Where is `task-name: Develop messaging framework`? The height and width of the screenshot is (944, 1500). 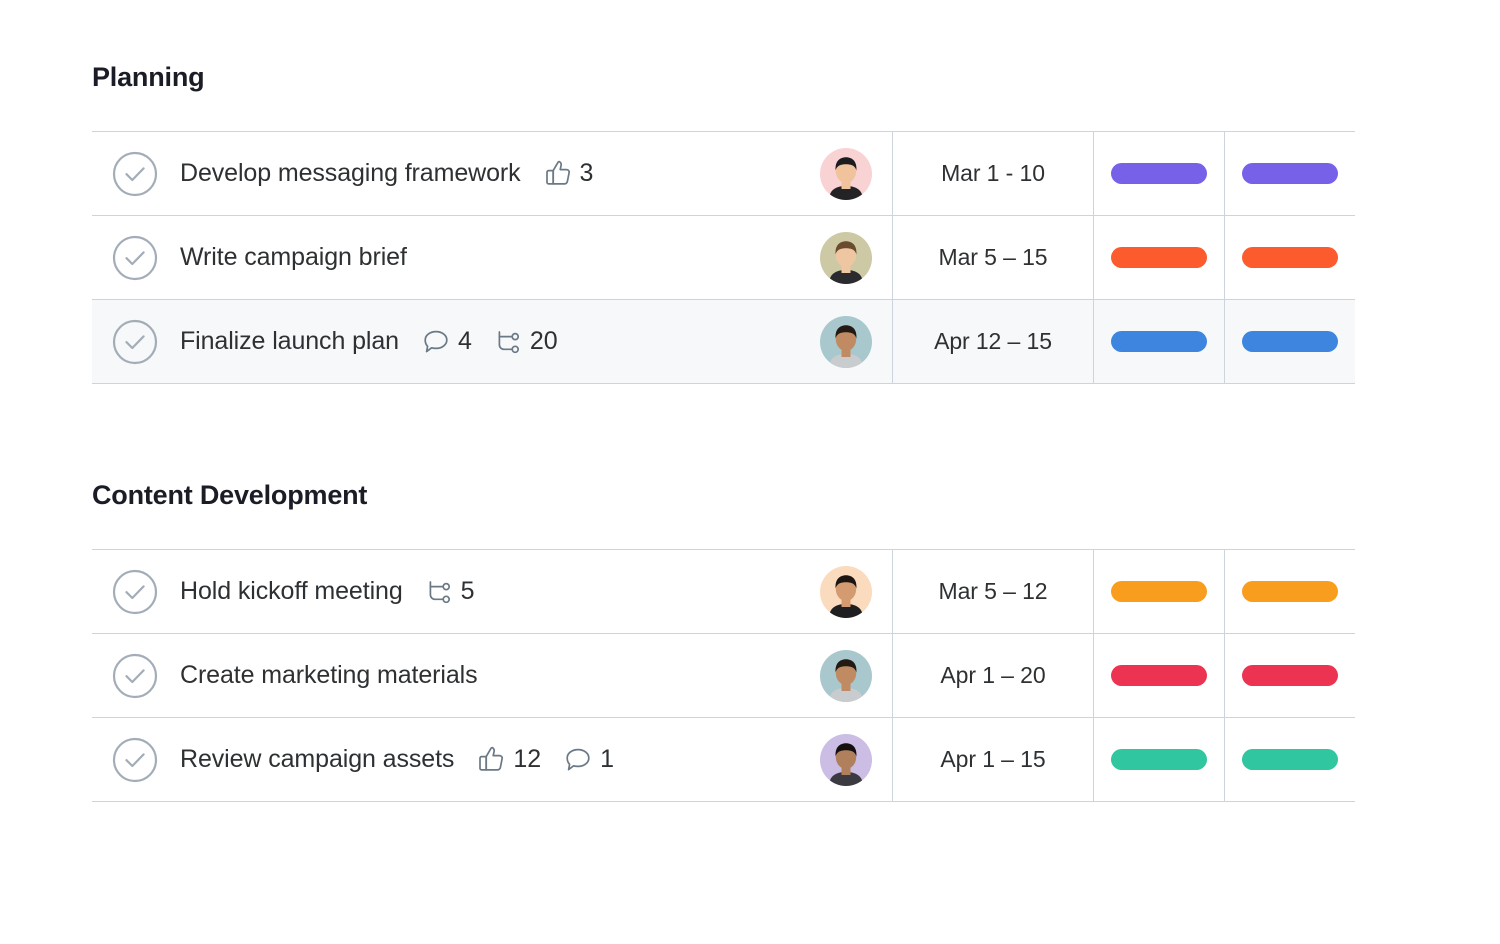
task-name: Develop messaging framework is located at coordinates (350, 173).